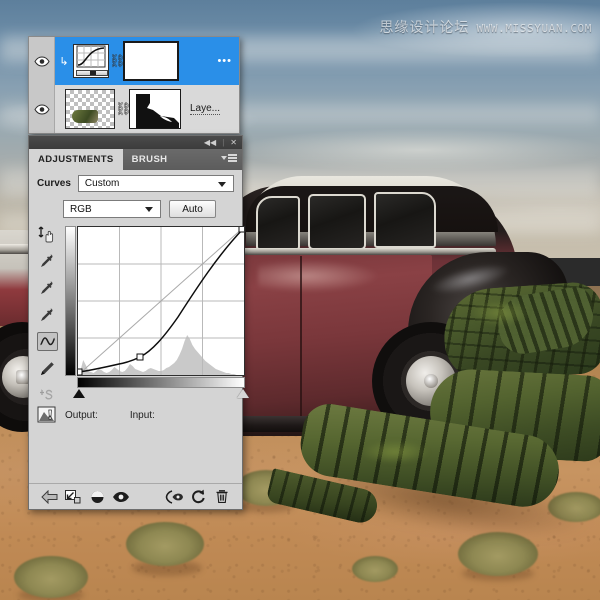  I want to click on white-point-eyedropper, so click(47, 314).